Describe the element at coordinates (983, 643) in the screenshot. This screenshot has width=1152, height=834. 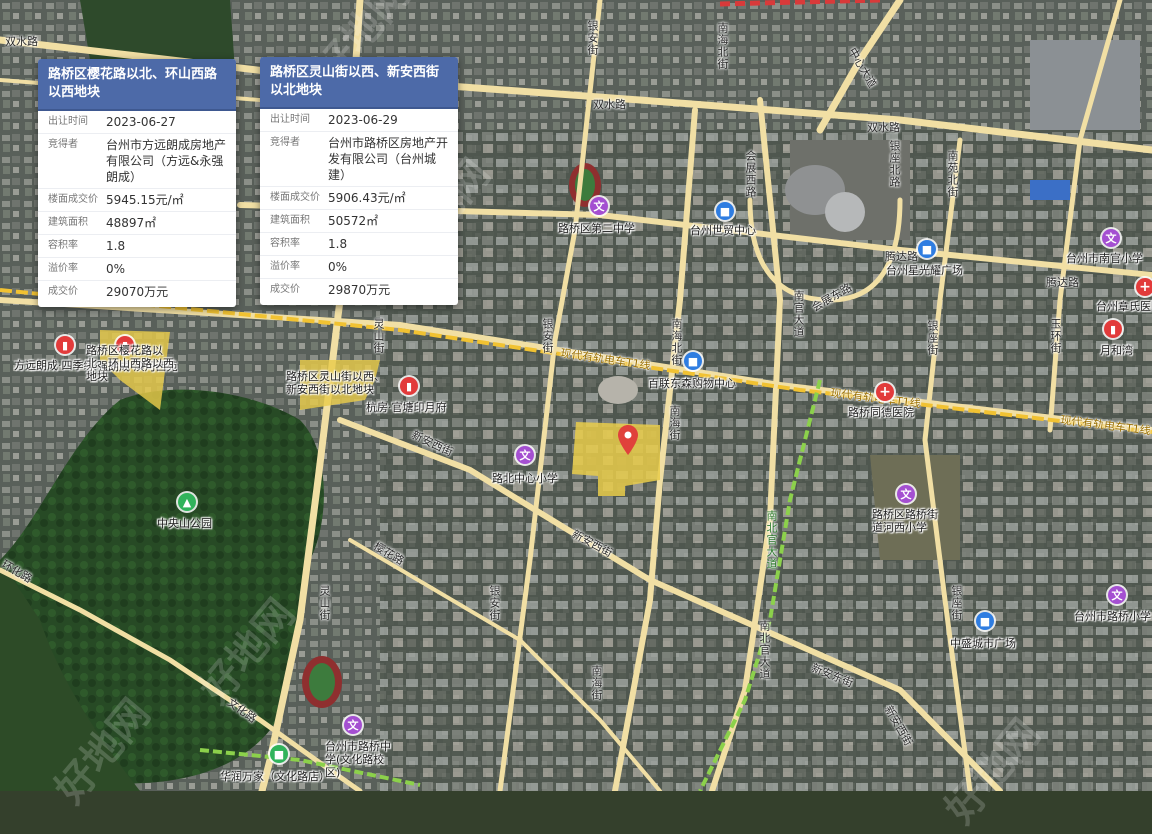
I see `poi-label: 中盛城市广场` at that location.